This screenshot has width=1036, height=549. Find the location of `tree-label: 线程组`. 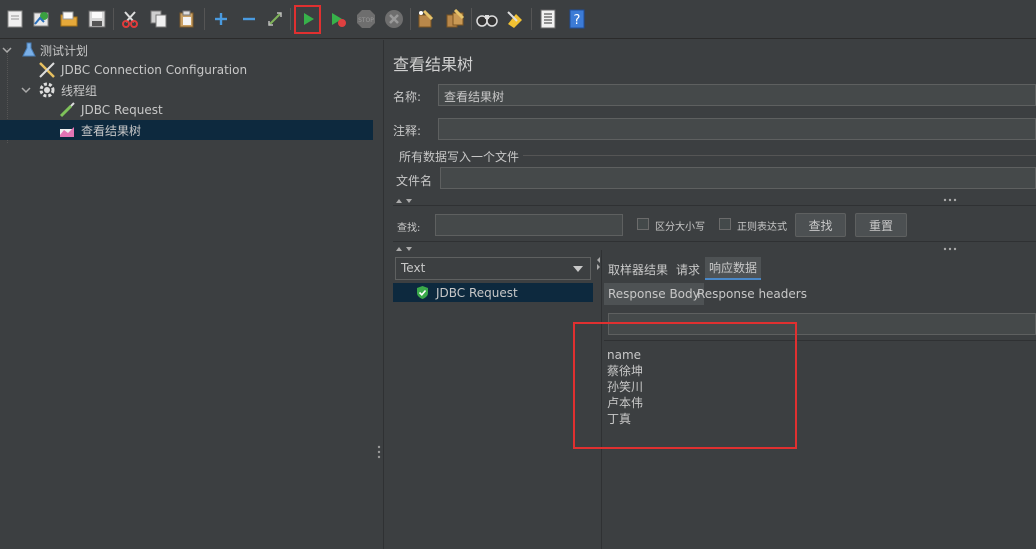

tree-label: 线程组 is located at coordinates (79, 90).